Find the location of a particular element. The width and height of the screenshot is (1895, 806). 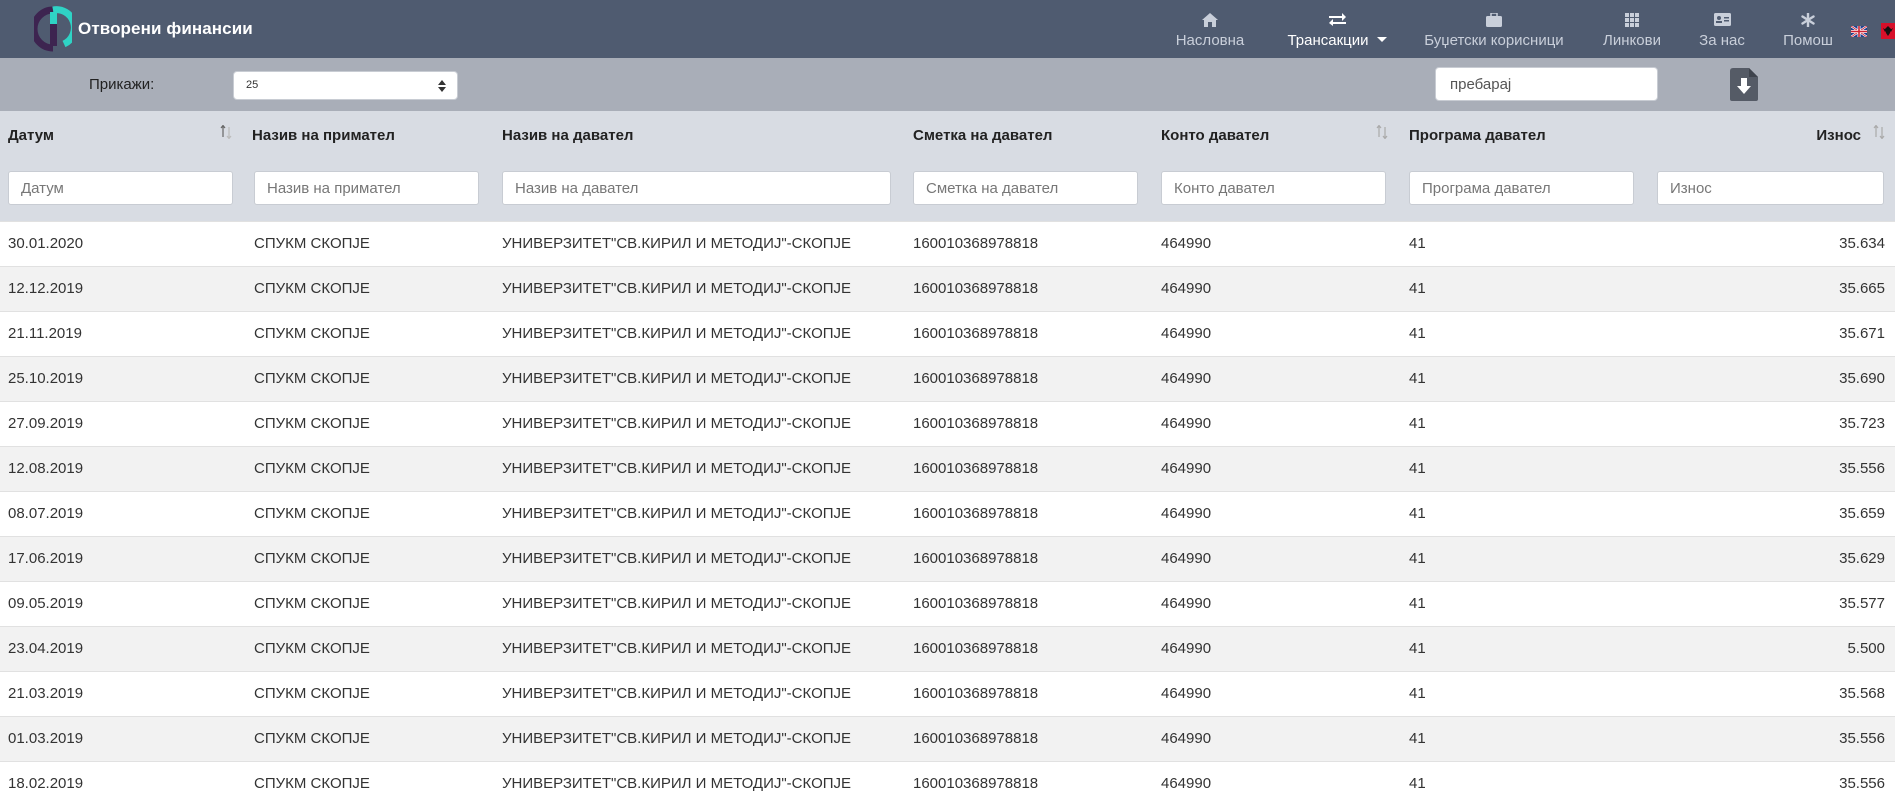

cell-date: 21.11.2019 is located at coordinates (45, 333).